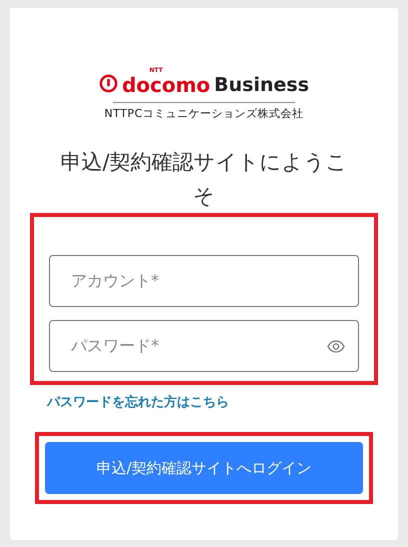  What do you see at coordinates (262, 85) in the screenshot?
I see `product-name: Business` at bounding box center [262, 85].